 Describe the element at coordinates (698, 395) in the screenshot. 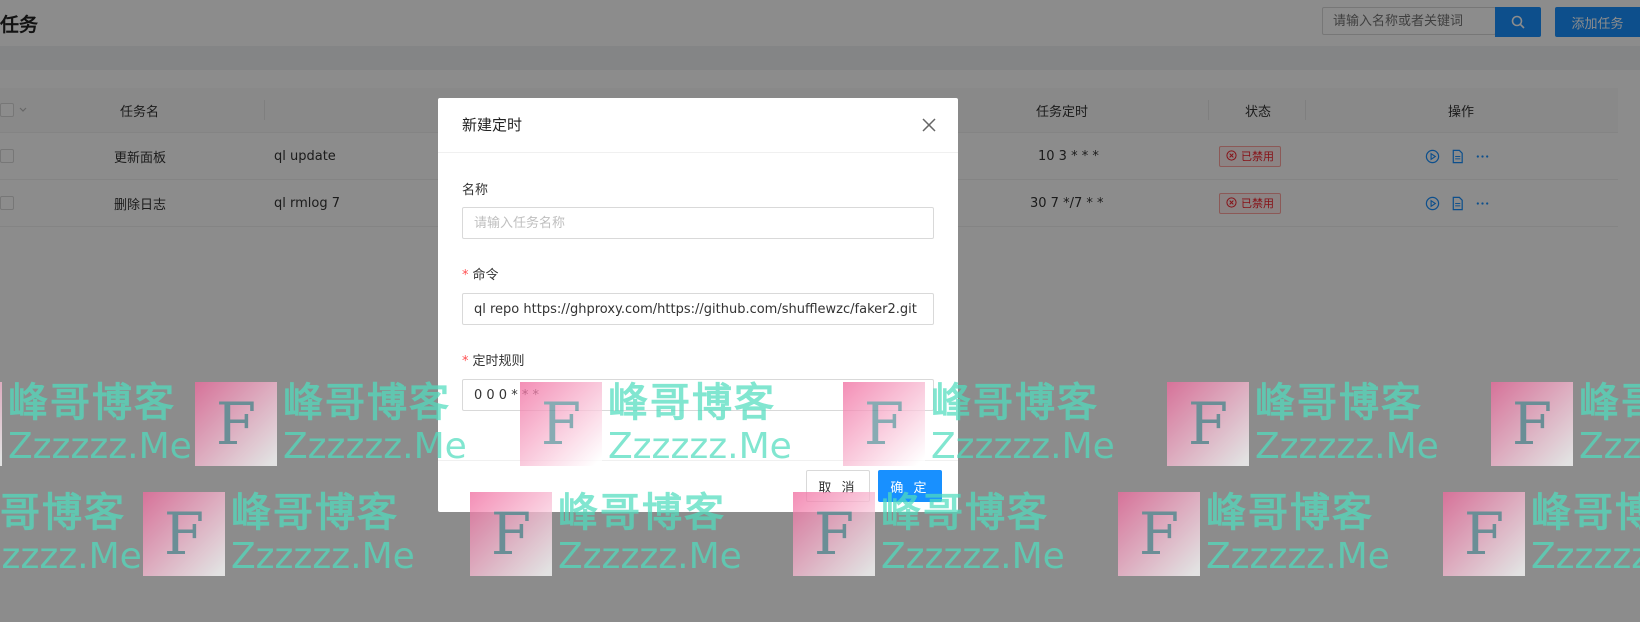

I see `schedule-input` at that location.